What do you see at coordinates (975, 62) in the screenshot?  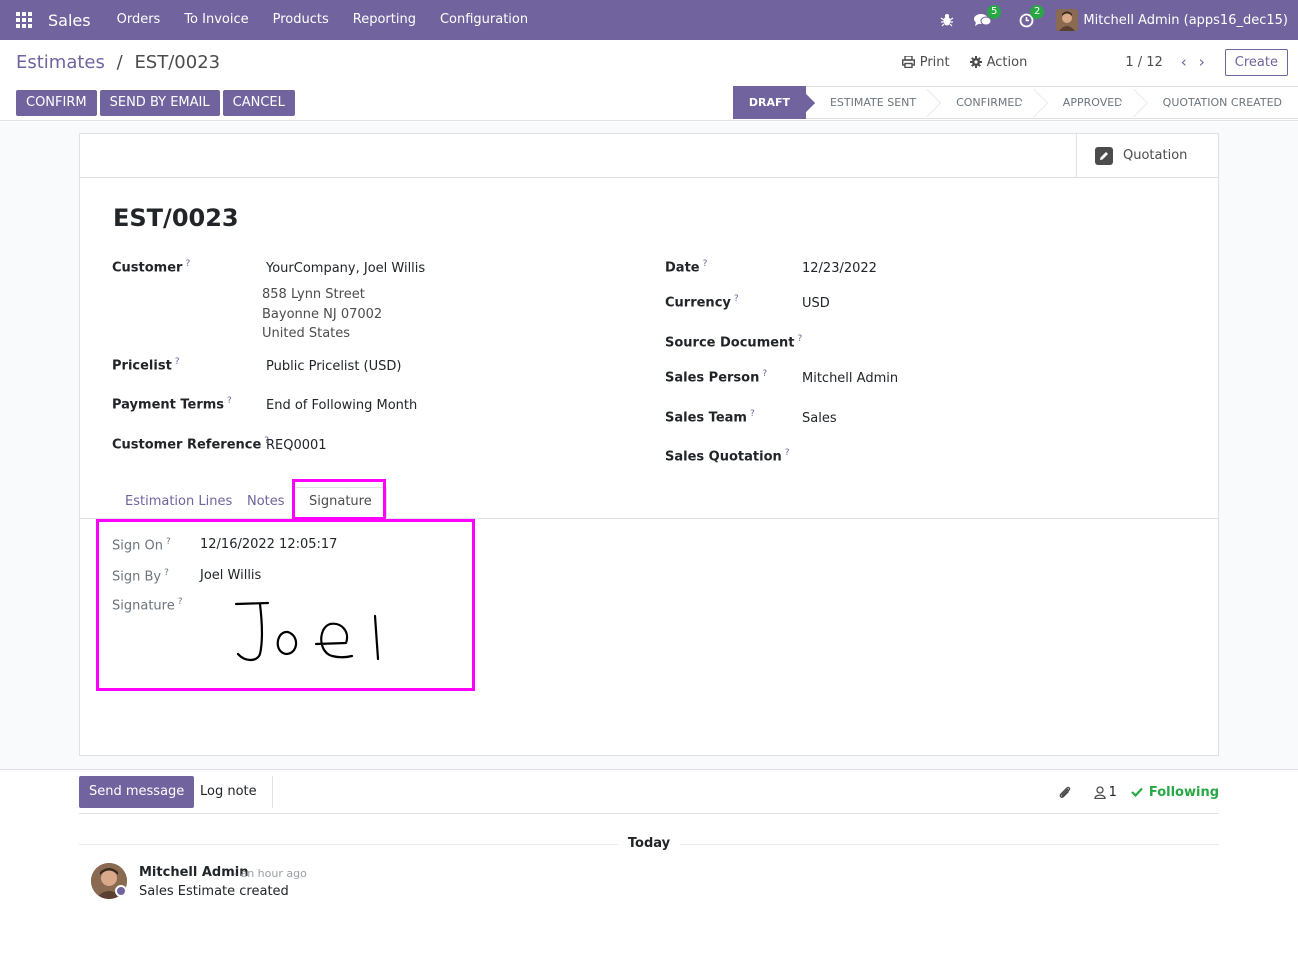 I see `gear-icon` at bounding box center [975, 62].